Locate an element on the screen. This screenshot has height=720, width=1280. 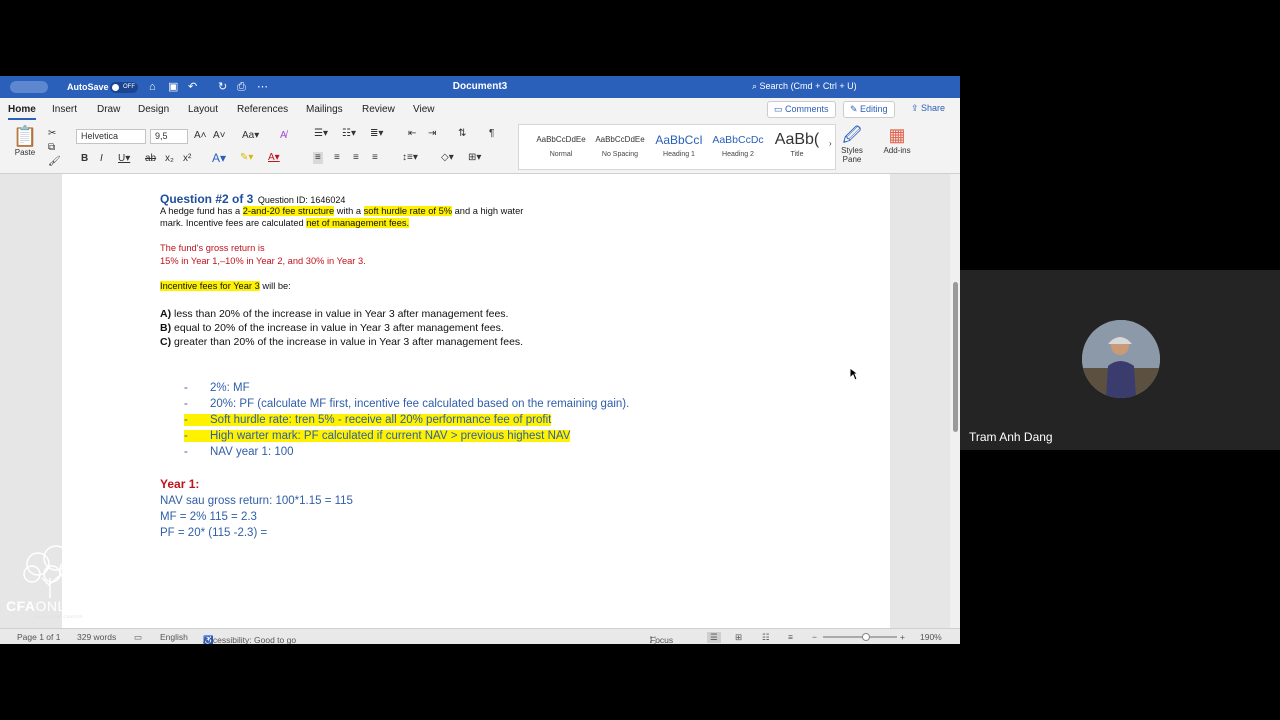
superscript-icon: x² is located at coordinates (187, 159).